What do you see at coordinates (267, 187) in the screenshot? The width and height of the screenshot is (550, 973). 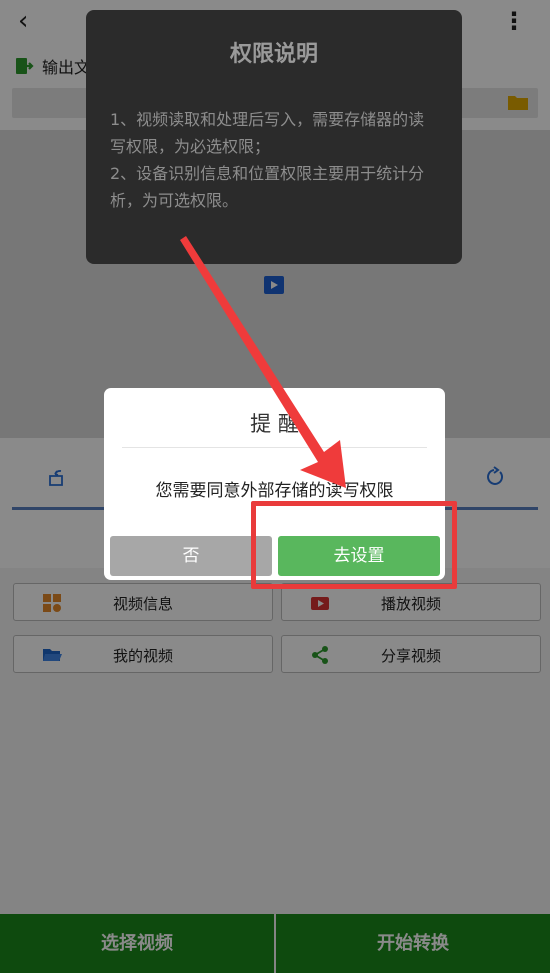 I see `permission-line-2: 2、设备识别信息和位置权限主要用于统计分析，为可选权限。` at bounding box center [267, 187].